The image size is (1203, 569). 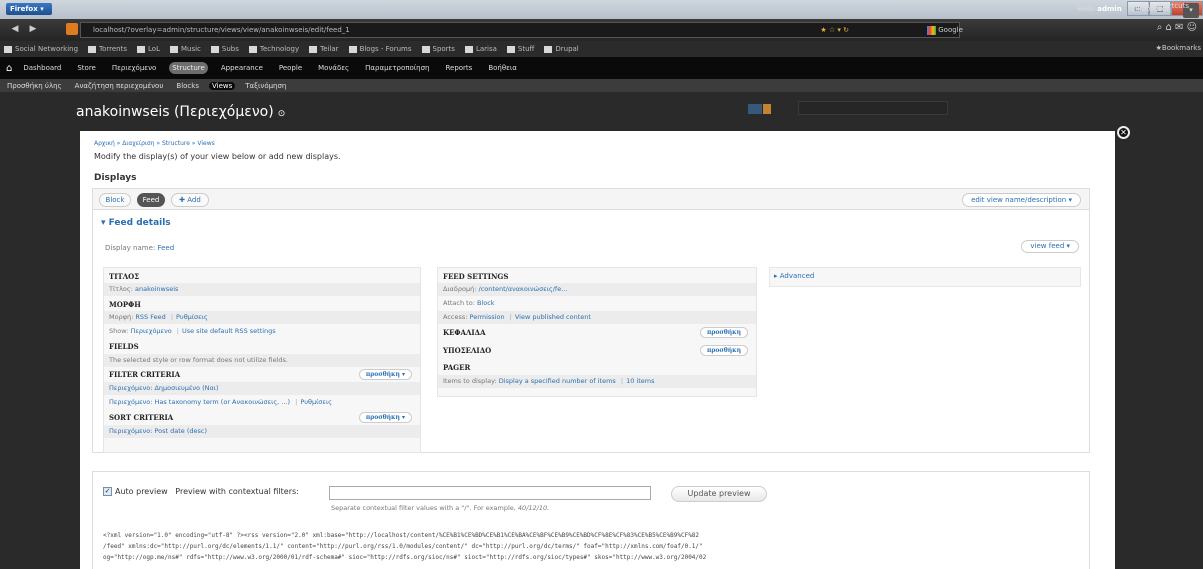 I want to click on search-engine-box: Google, so click(x=982, y=30).